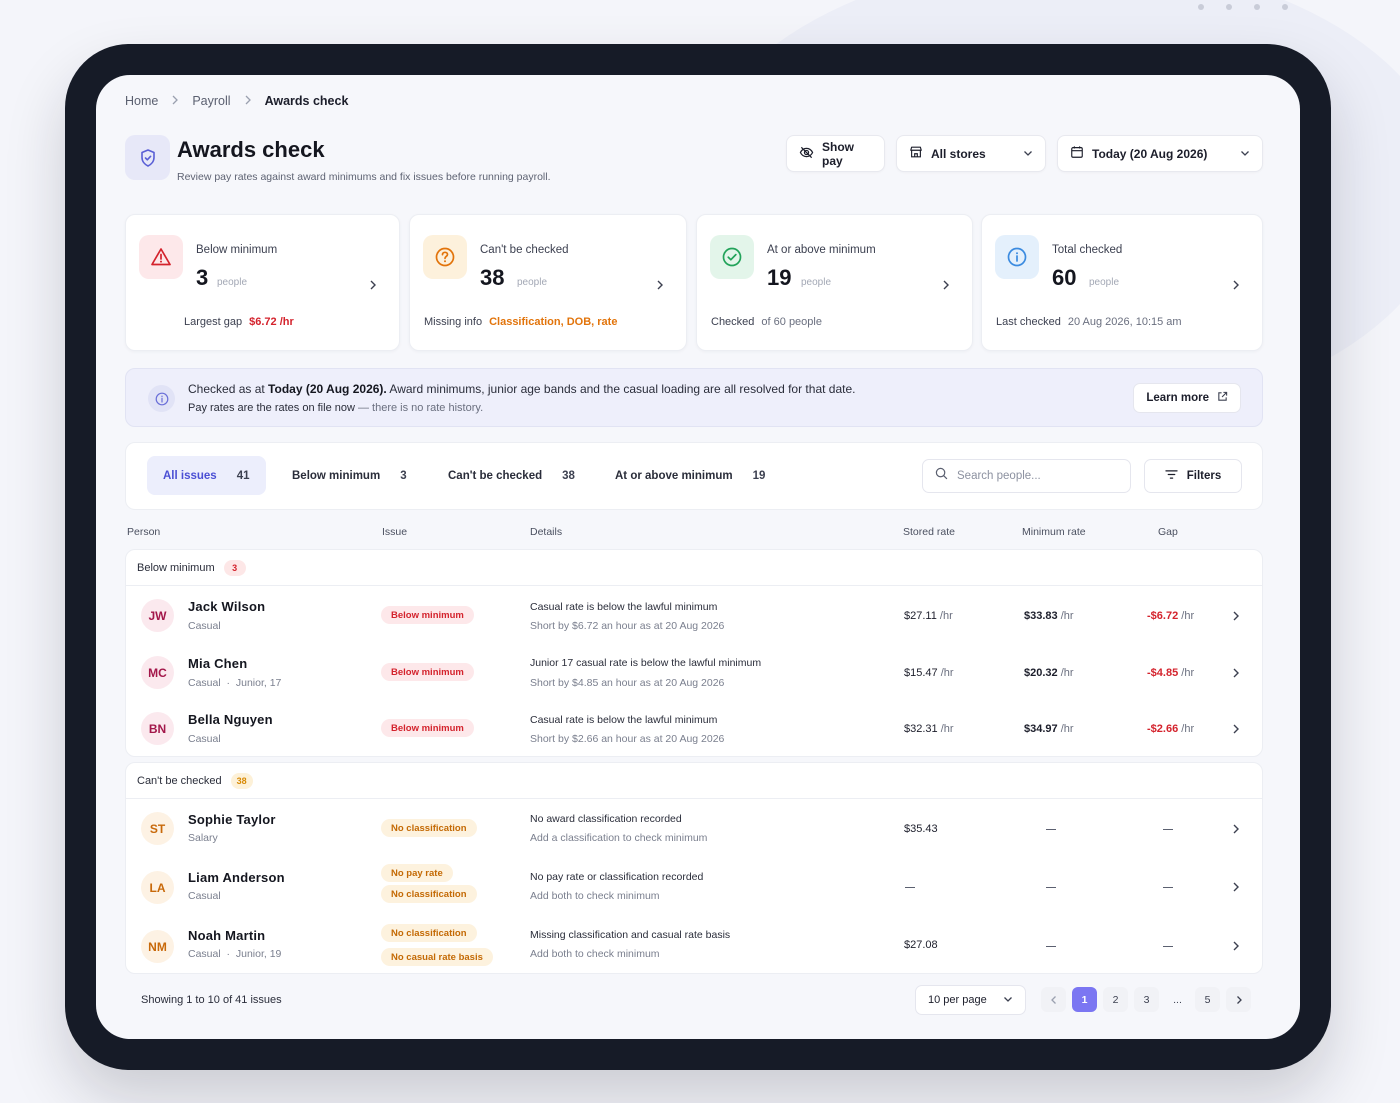  I want to click on tab-below-minimum: Below minimum 3, so click(349, 475).